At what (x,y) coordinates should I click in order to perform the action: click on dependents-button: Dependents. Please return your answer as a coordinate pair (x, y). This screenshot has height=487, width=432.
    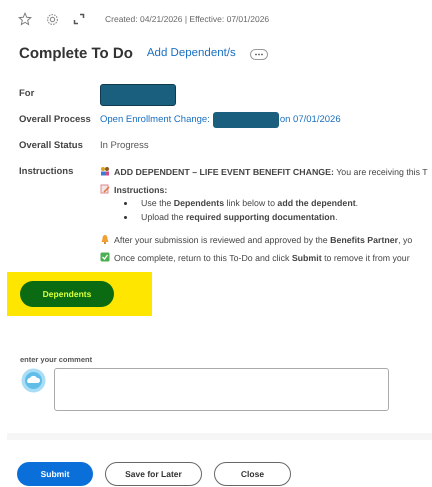
    Looking at the image, I should click on (67, 294).